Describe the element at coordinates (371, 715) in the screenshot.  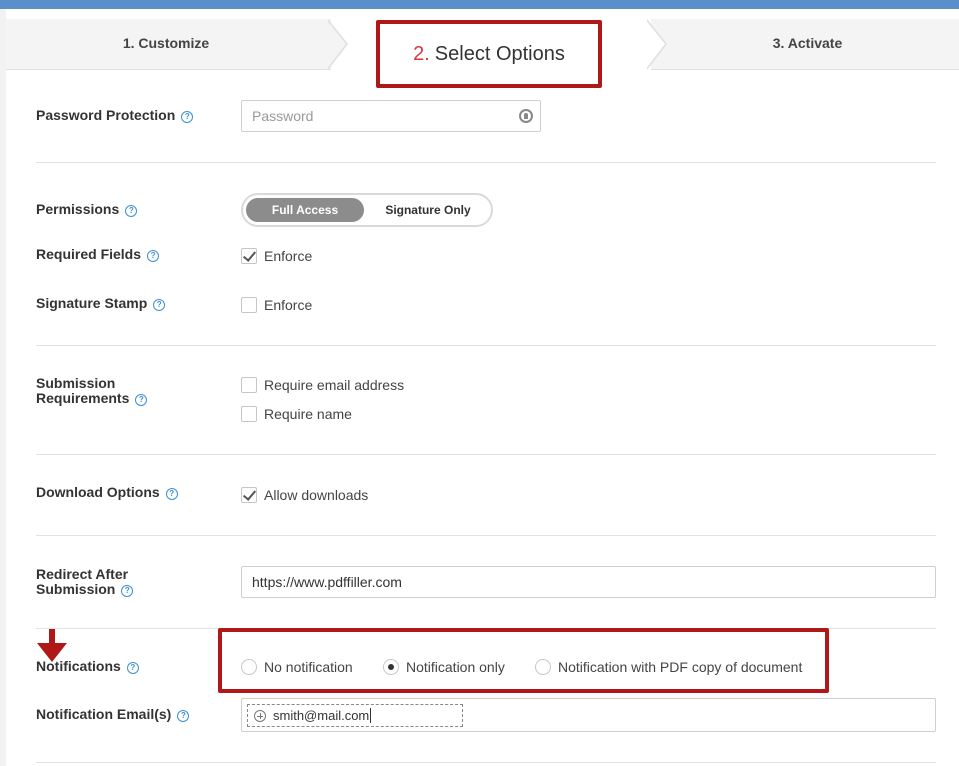
I see `text-cursor` at that location.